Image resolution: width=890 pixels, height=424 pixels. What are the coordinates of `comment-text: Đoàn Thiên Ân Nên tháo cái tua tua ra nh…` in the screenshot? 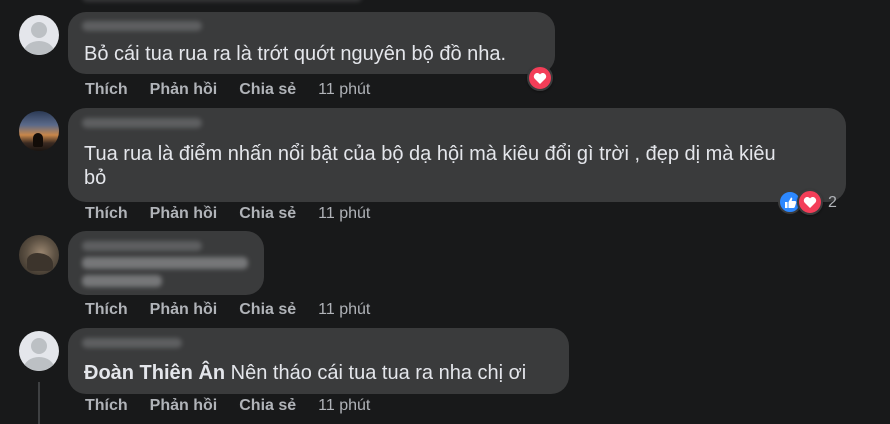 It's located at (305, 373).